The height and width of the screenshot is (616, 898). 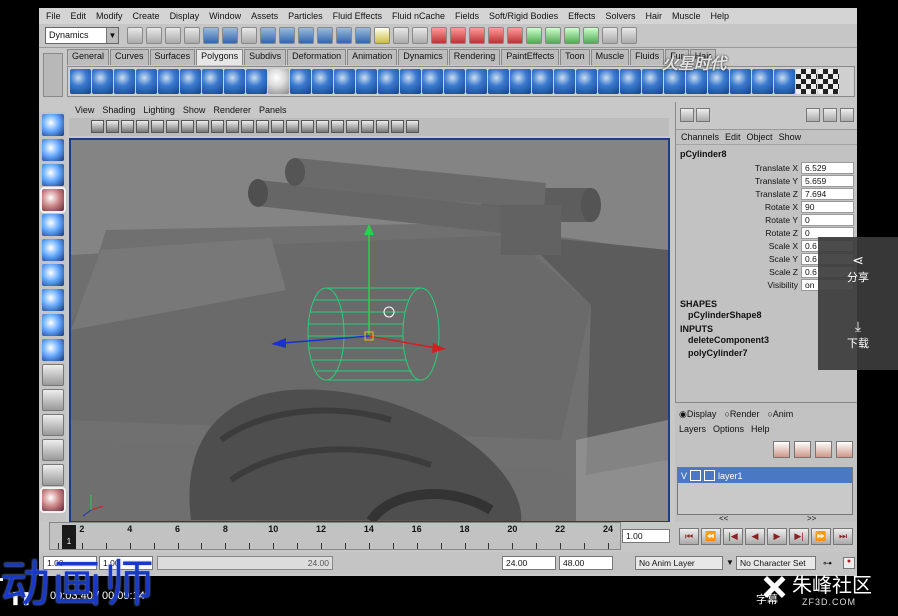 I want to click on attr-name: Rotate Y, so click(x=738, y=220).